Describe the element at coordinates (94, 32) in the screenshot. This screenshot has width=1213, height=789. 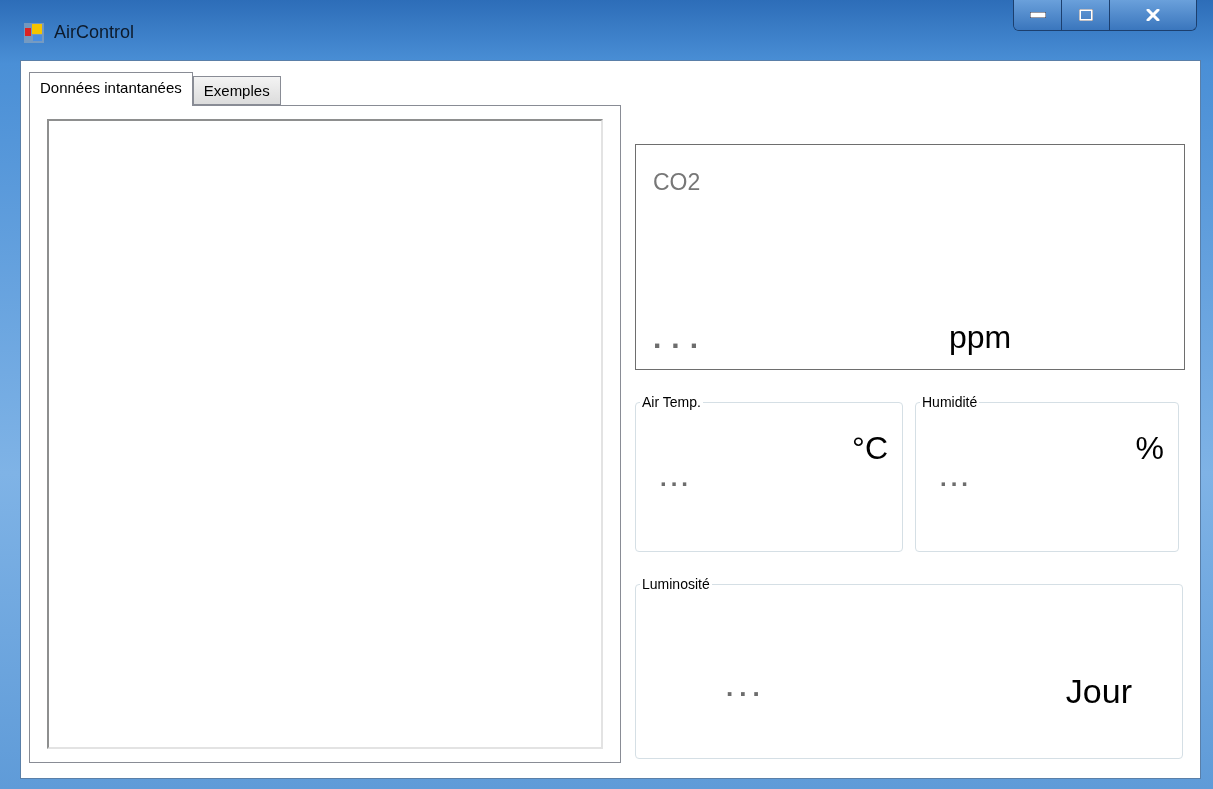
I see `window-title: AirControl` at that location.